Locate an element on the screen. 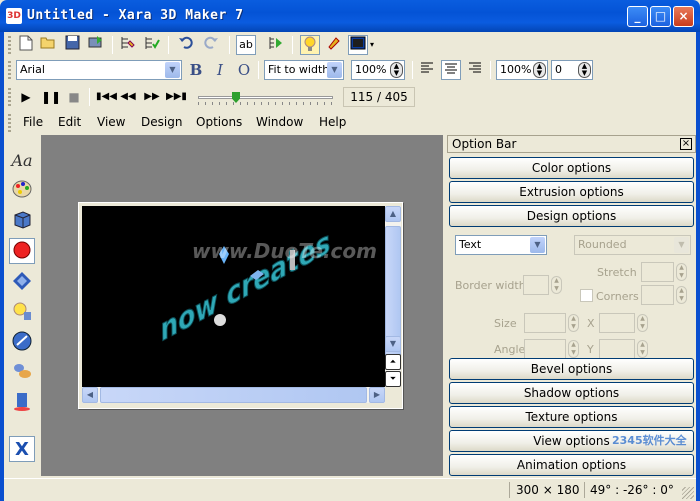  font-combo: Arial ▼ is located at coordinates (99, 70).